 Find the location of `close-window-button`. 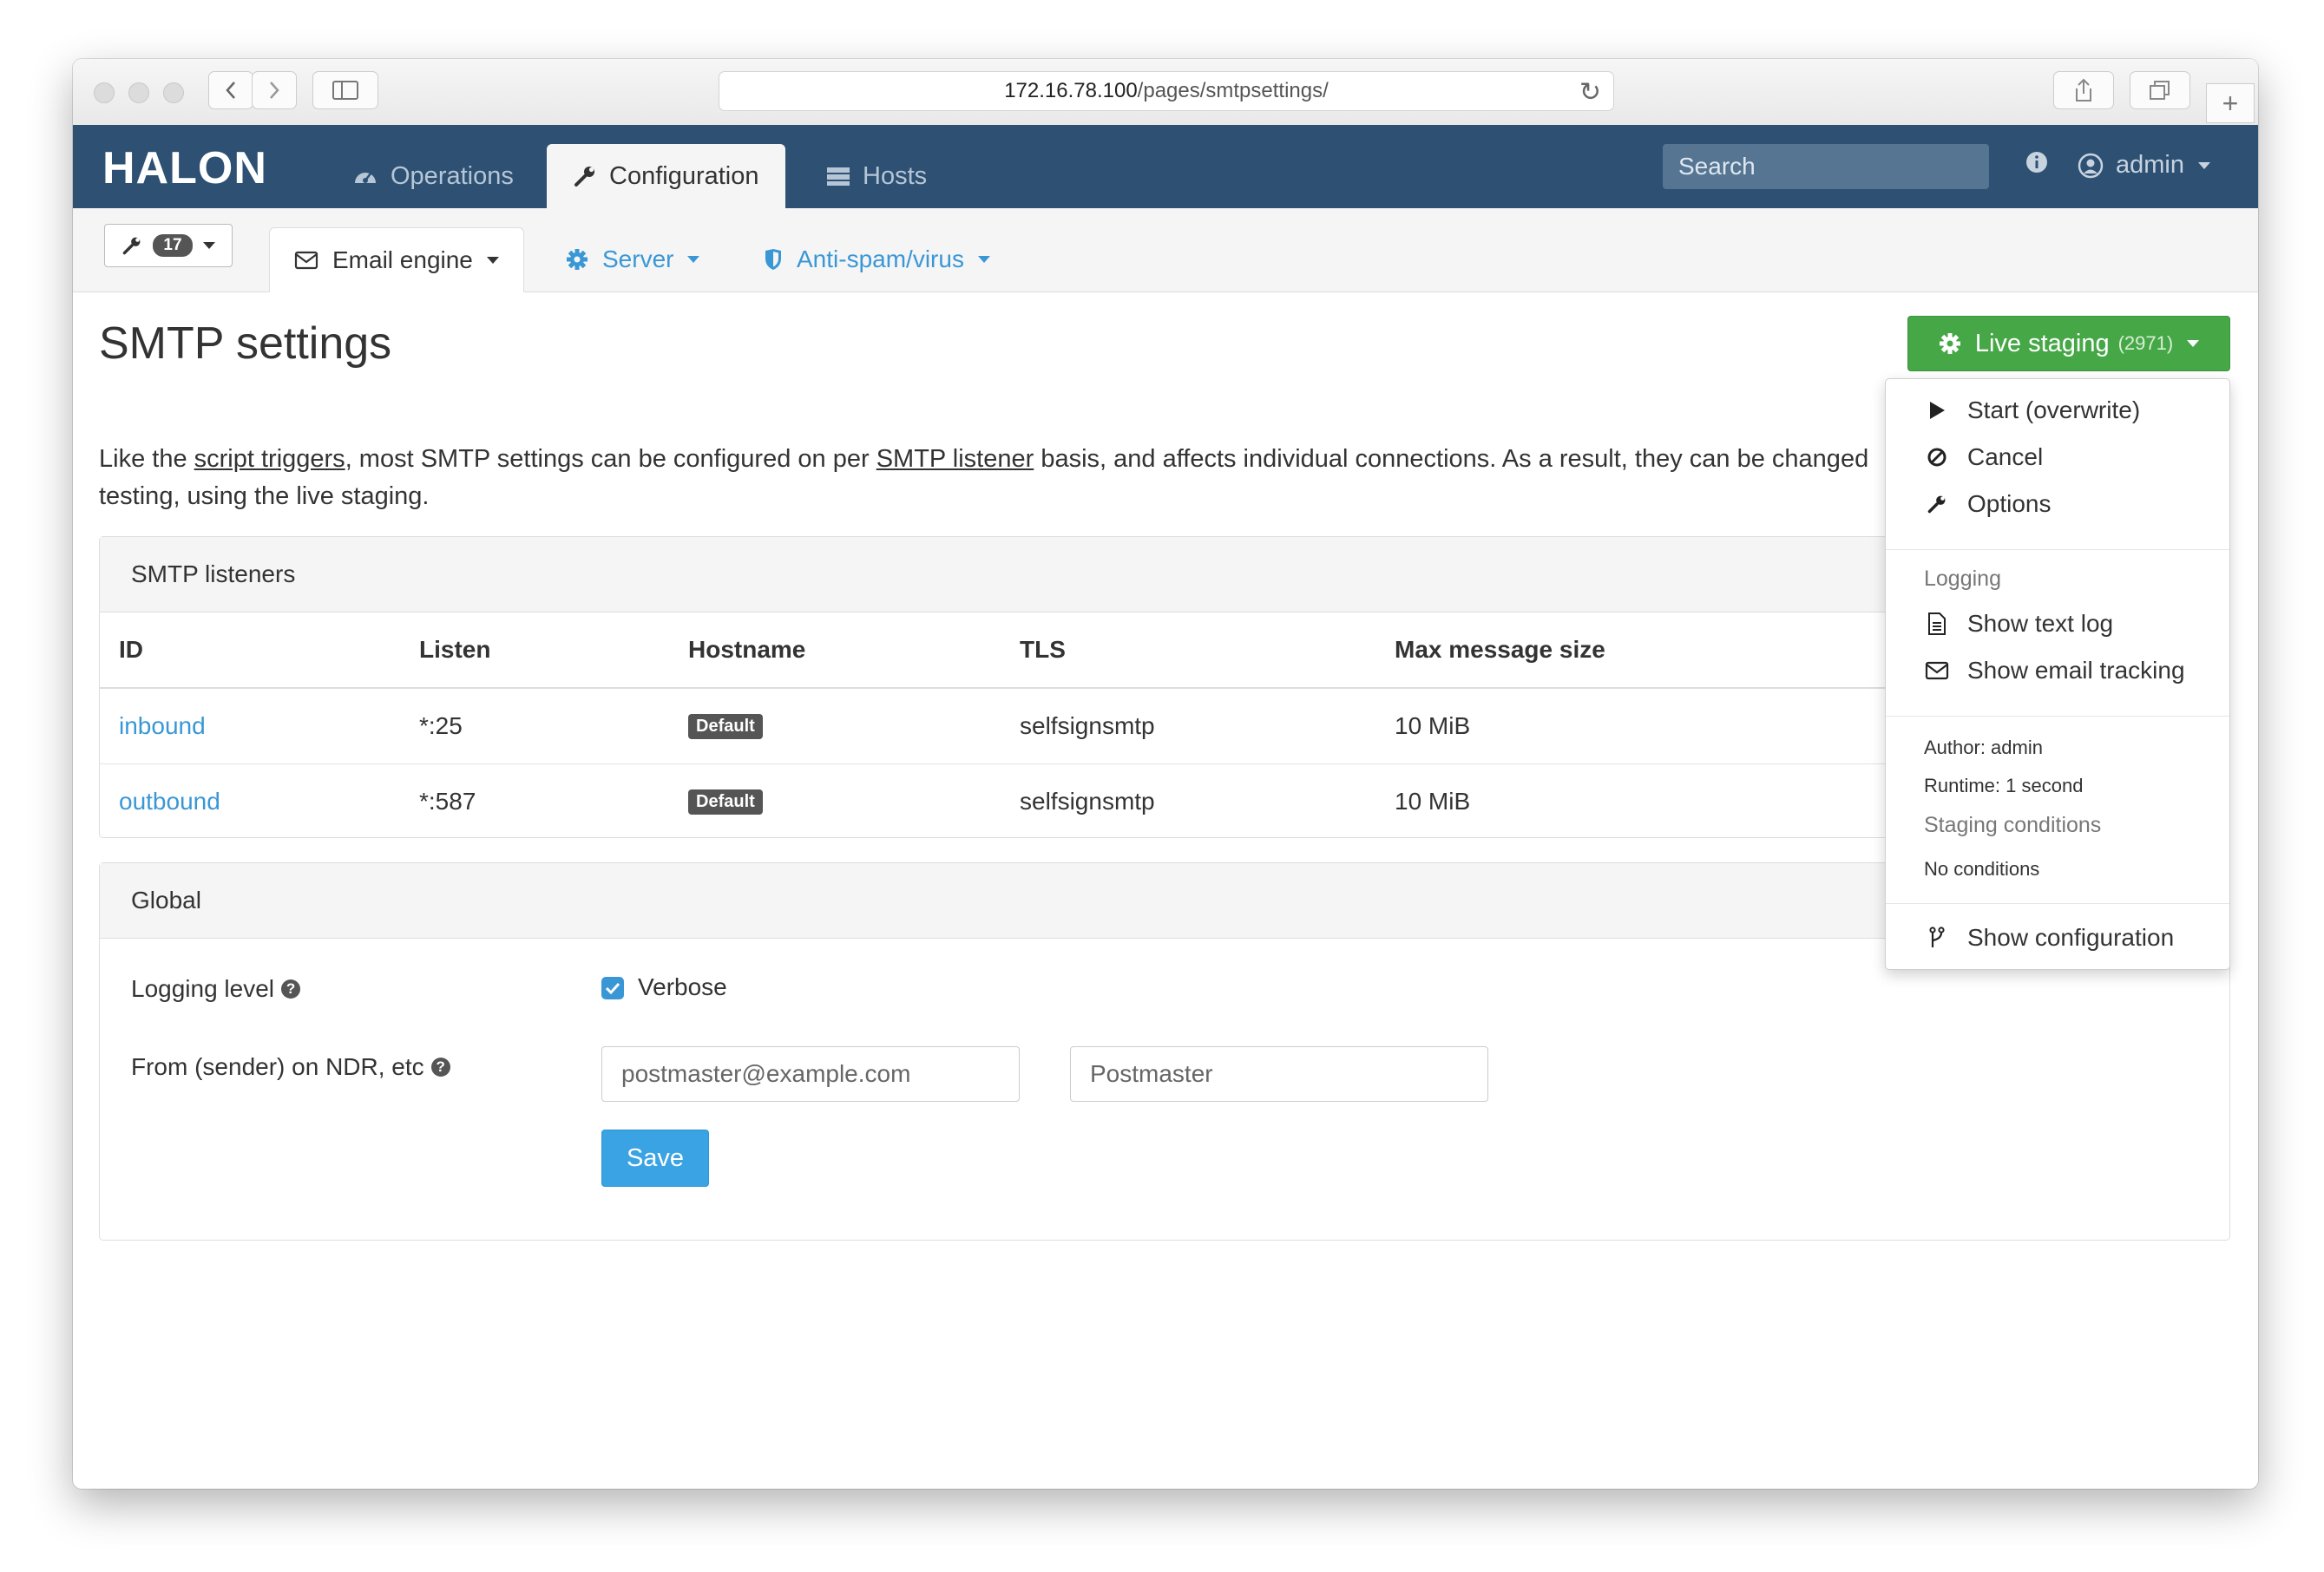

close-window-button is located at coordinates (104, 92).